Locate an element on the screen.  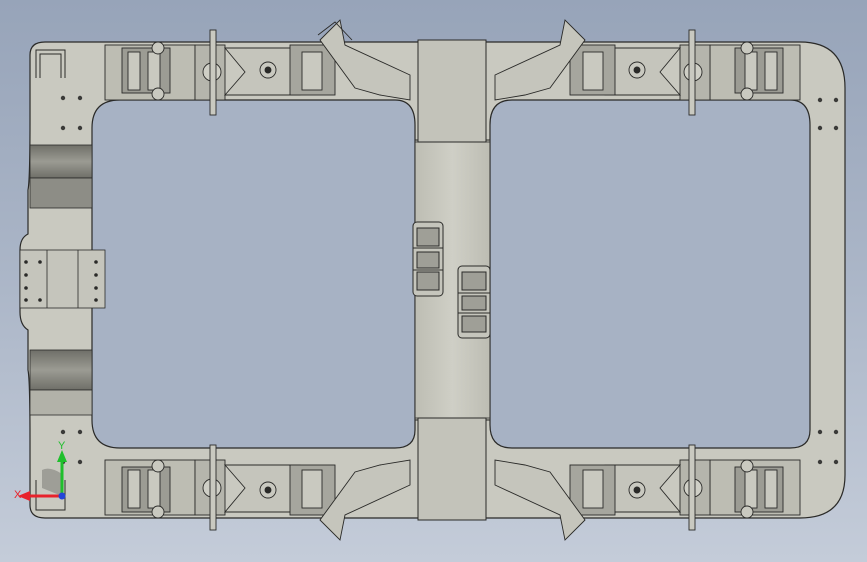
crossbeam-component-lower is located at coordinates (474, 302).